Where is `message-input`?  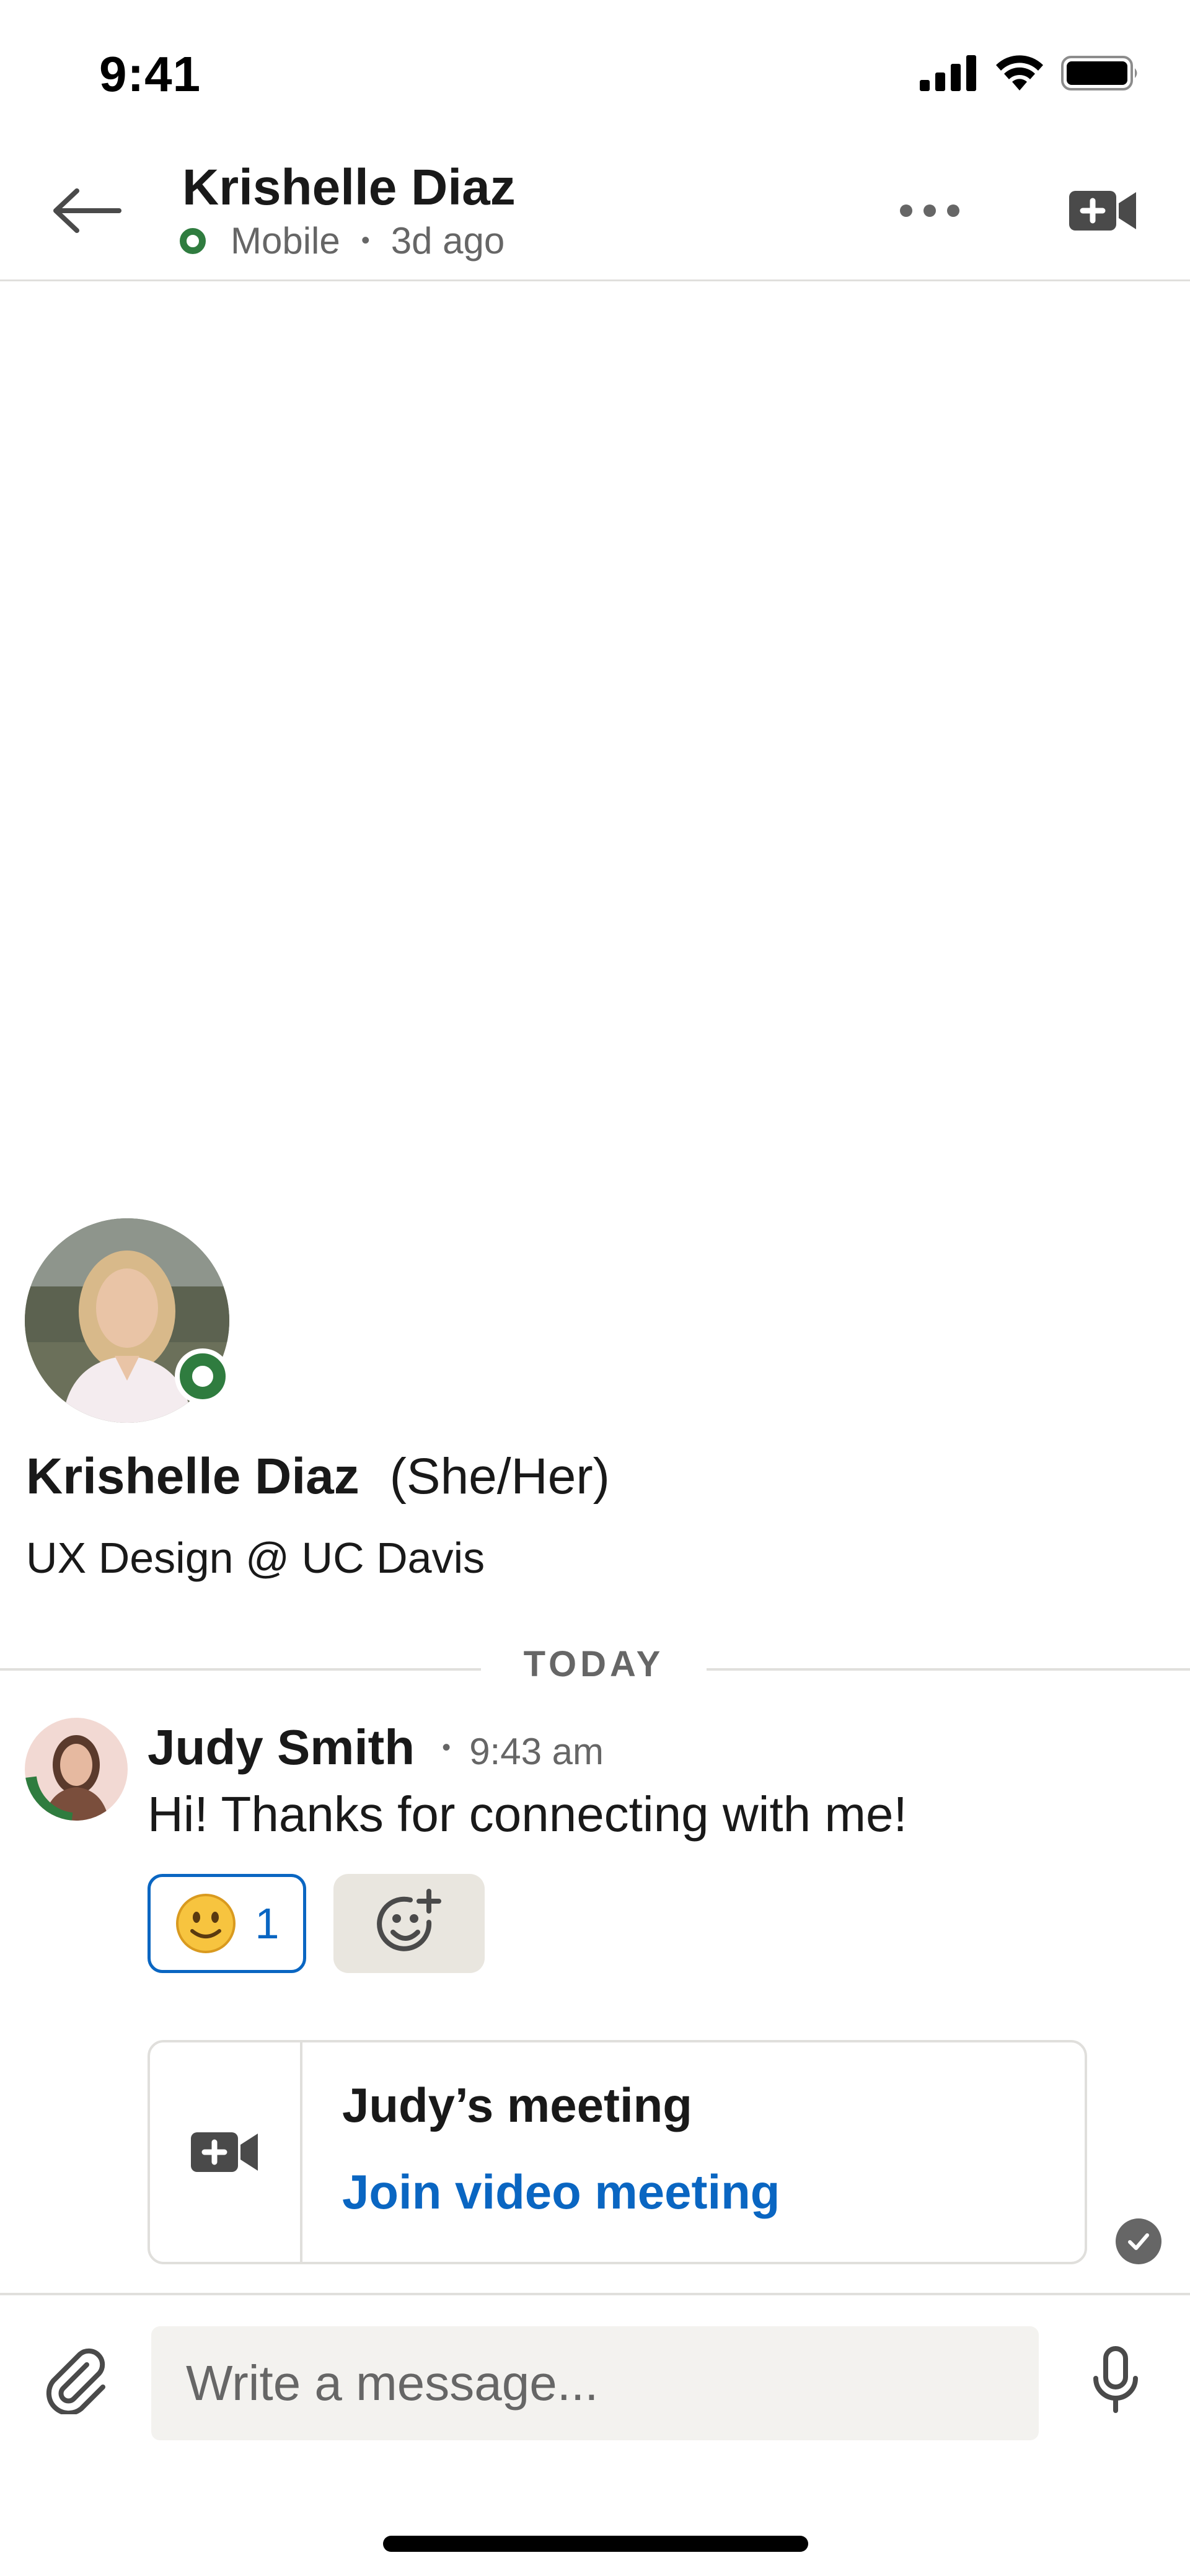 message-input is located at coordinates (595, 2383).